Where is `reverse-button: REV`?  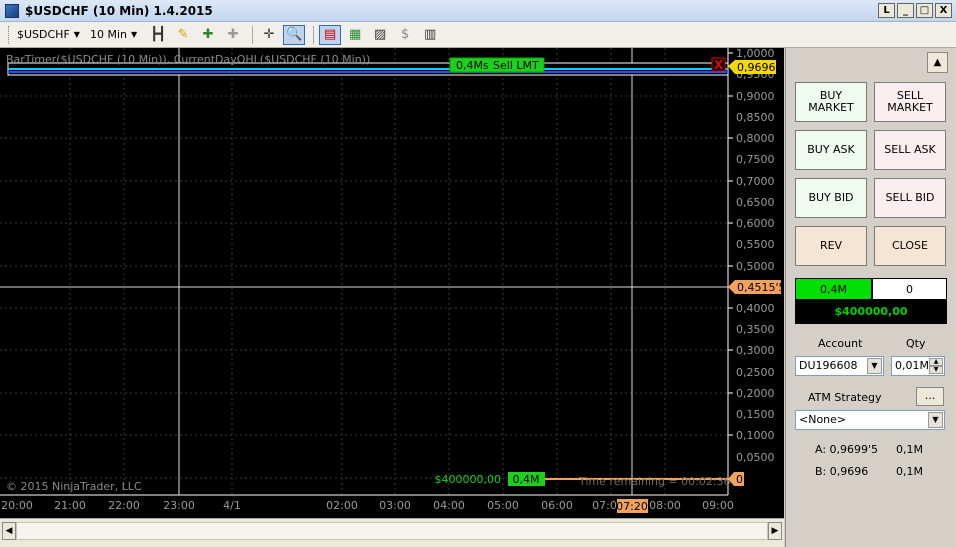 reverse-button: REV is located at coordinates (831, 246).